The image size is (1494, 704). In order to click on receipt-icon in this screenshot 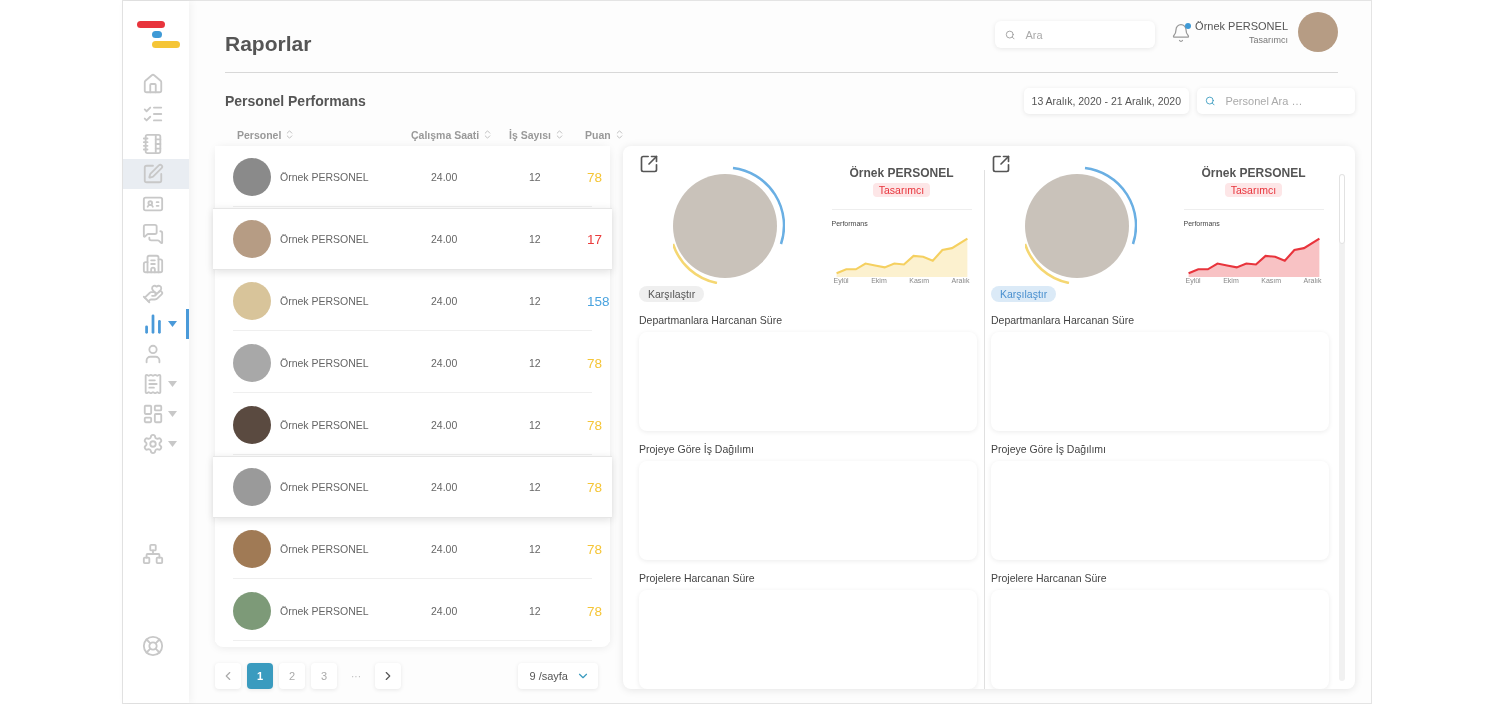, I will do `click(153, 384)`.